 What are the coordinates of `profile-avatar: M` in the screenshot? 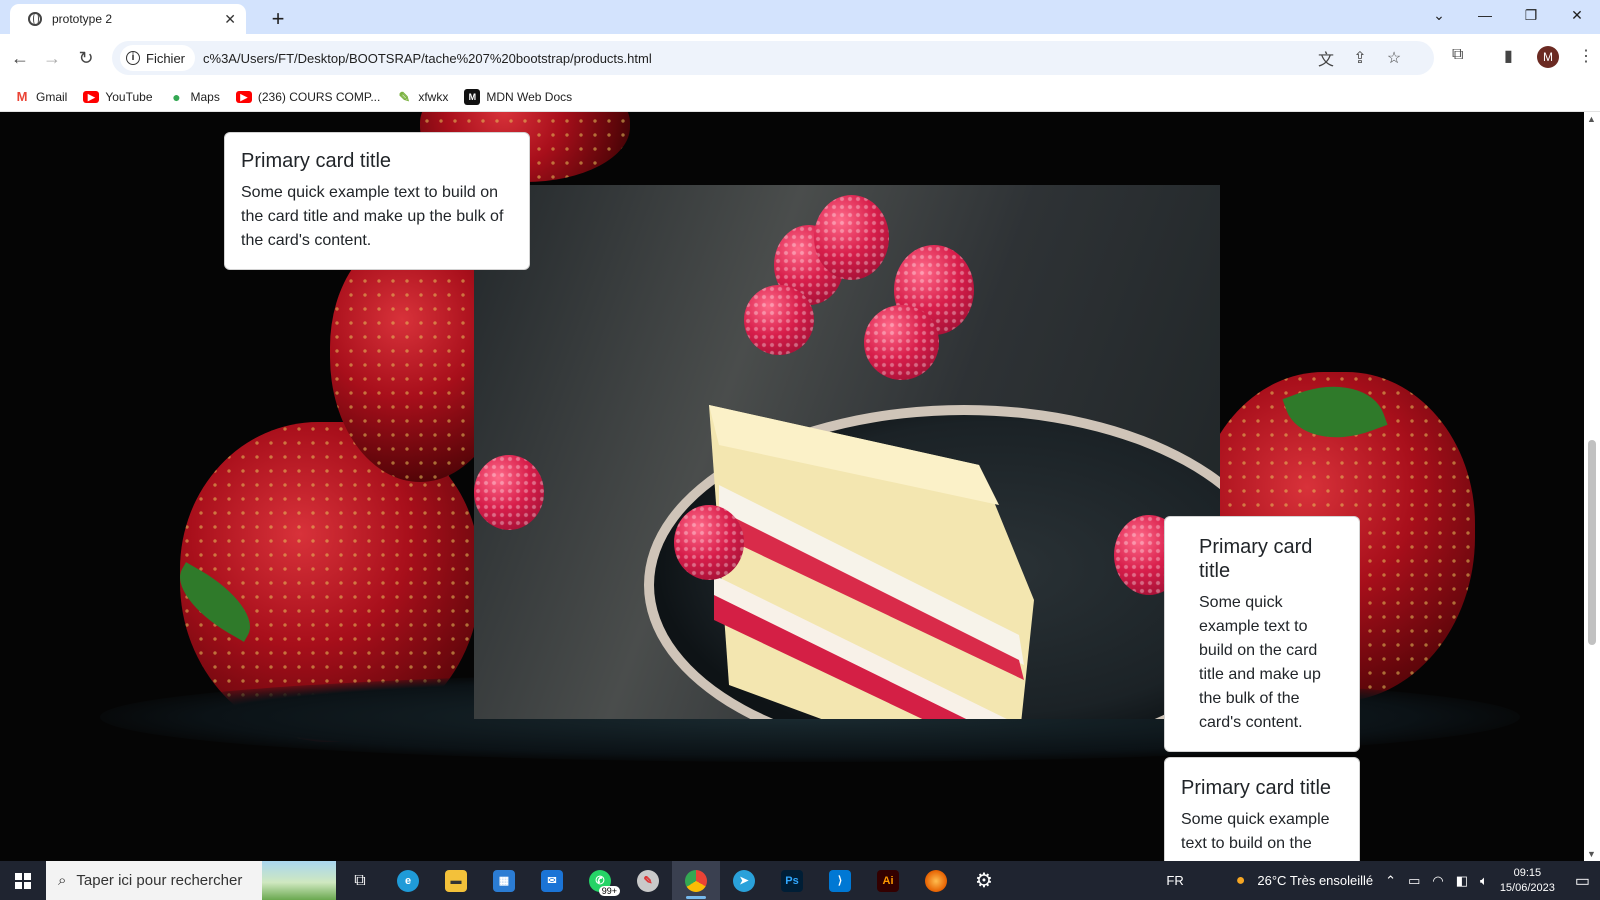 It's located at (1548, 57).